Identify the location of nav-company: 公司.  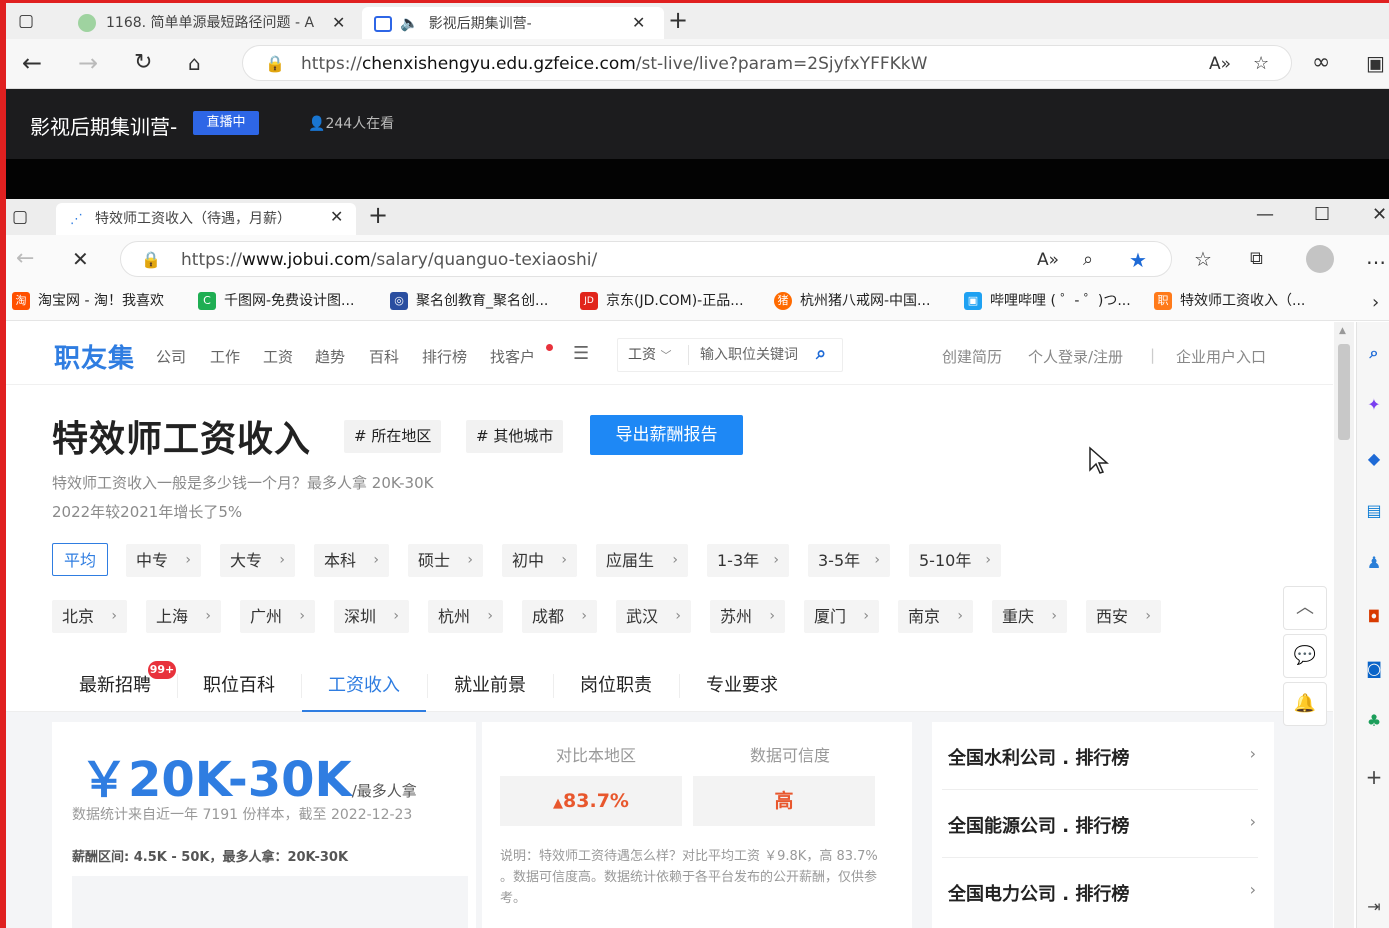
(171, 356).